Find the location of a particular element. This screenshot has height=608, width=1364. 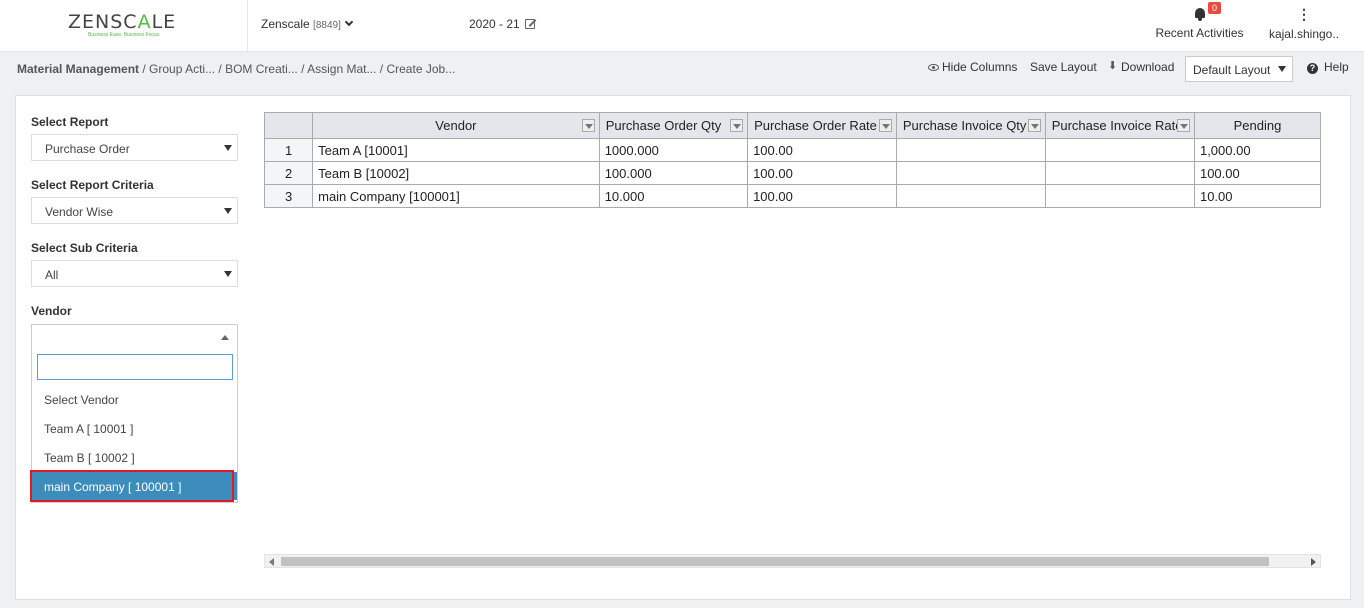

column-header-rownum is located at coordinates (289, 125).